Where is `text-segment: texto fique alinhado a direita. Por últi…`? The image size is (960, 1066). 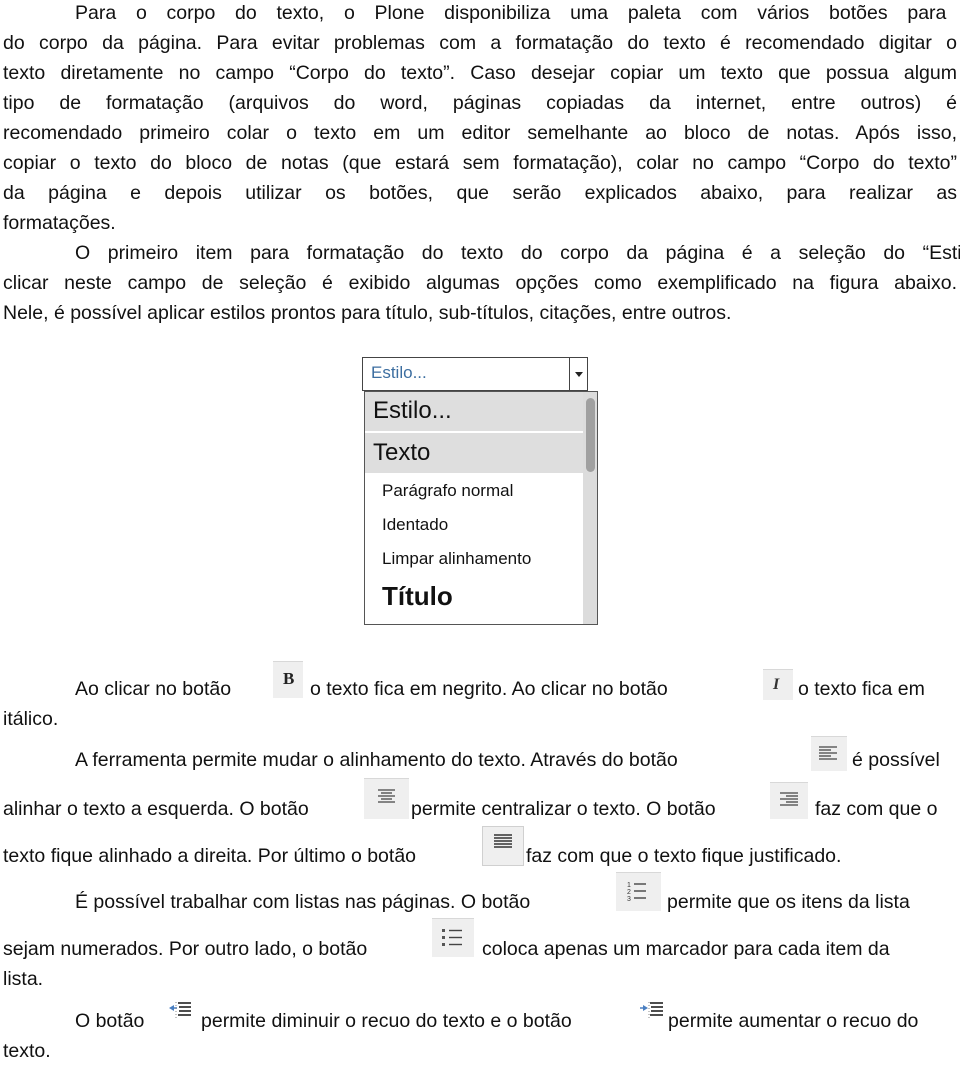
text-segment: texto fique alinhado a direita. Por últi… is located at coordinates (210, 856).